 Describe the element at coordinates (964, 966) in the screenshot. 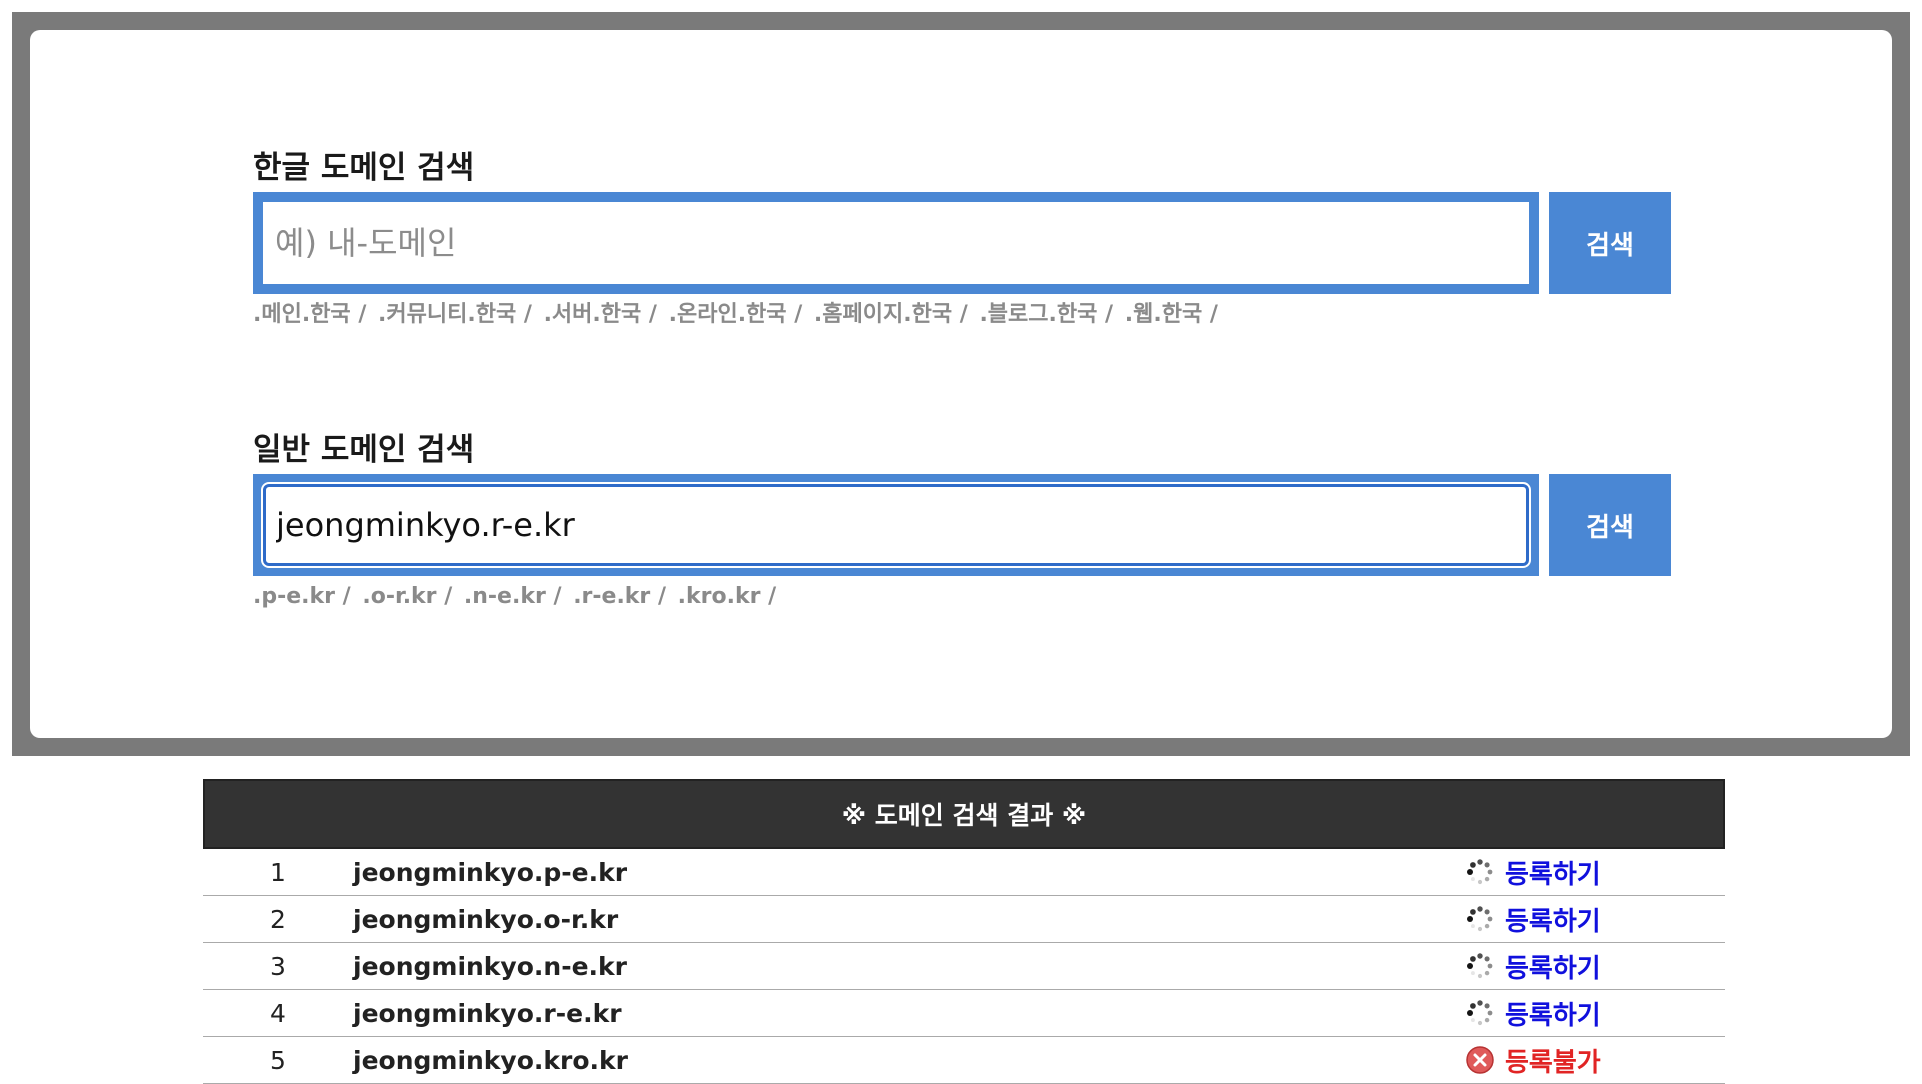

I see `table-row: 3 jeongminkyo.n-e.kr 등록하기` at that location.